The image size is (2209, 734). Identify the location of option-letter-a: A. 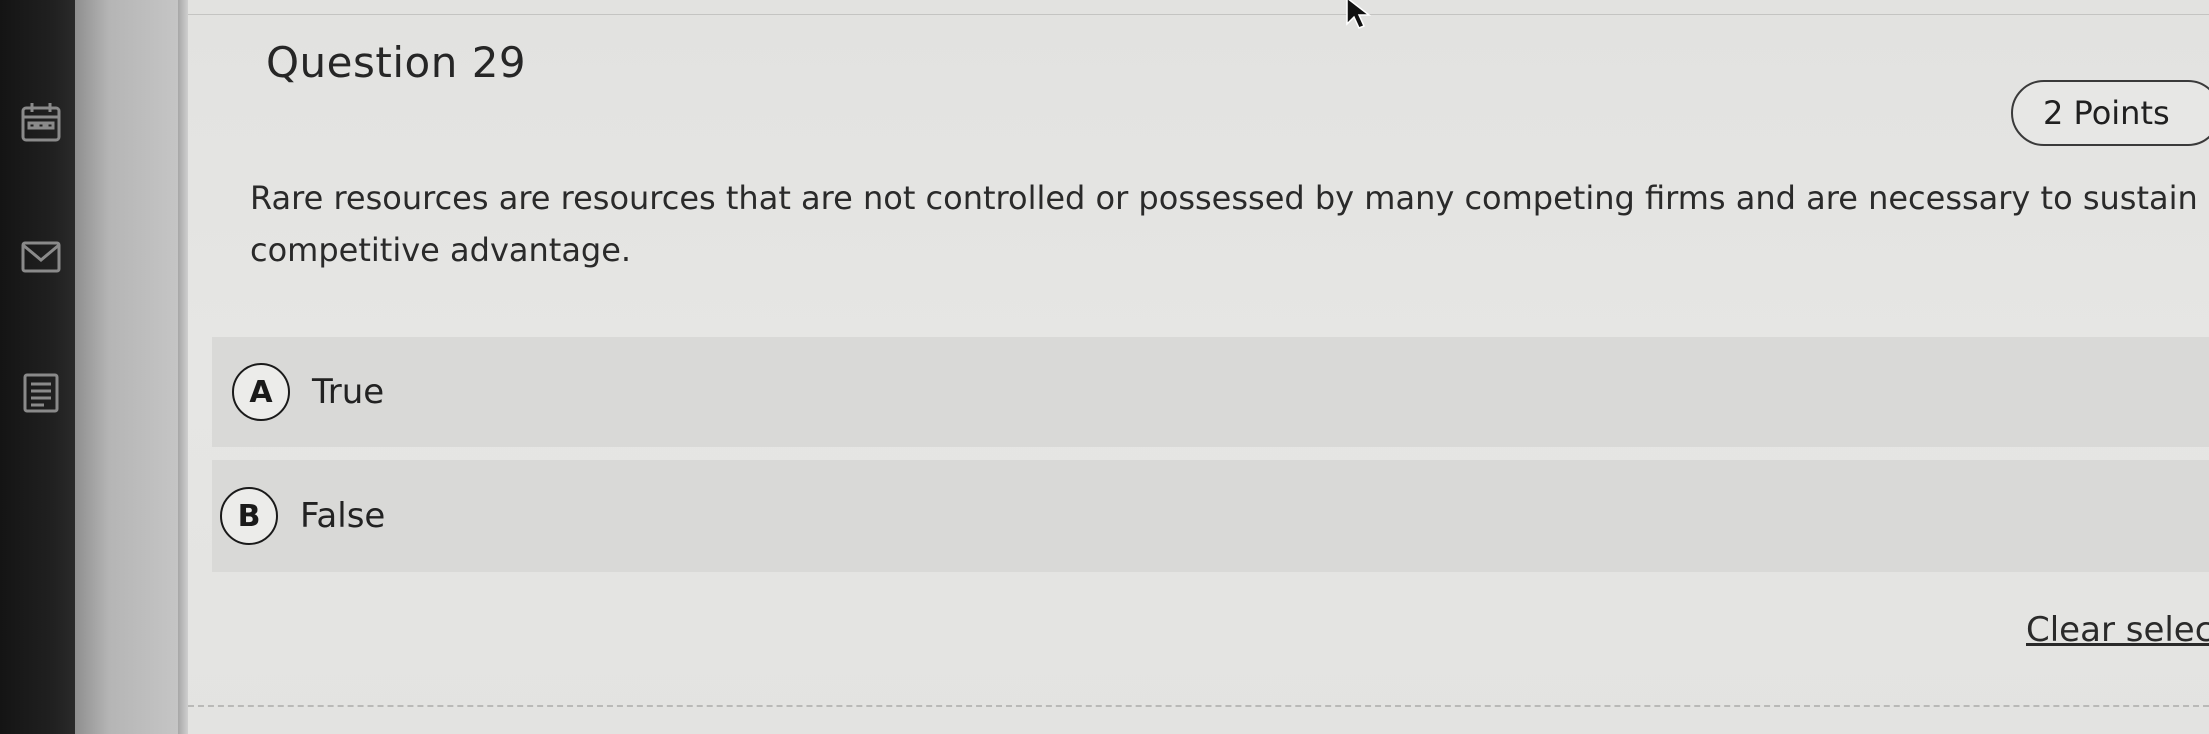
(261, 392).